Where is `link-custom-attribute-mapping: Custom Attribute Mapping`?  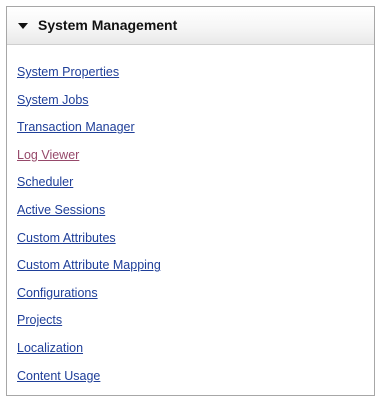
link-custom-attribute-mapping: Custom Attribute Mapping is located at coordinates (89, 265).